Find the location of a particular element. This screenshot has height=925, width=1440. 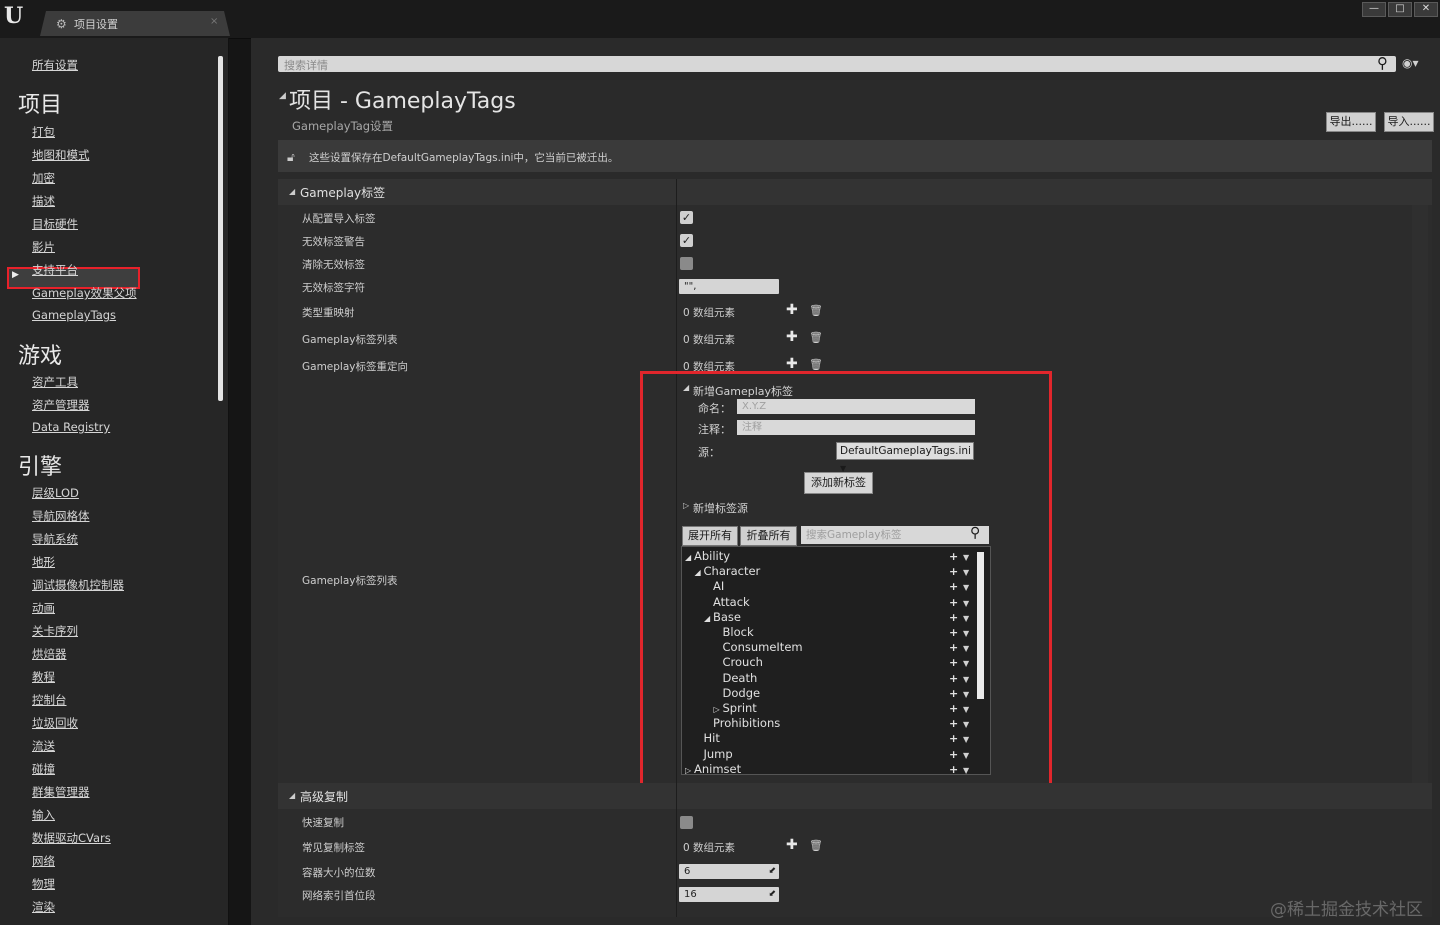

sidebar-item-encryption: 加密 is located at coordinates (43, 178).